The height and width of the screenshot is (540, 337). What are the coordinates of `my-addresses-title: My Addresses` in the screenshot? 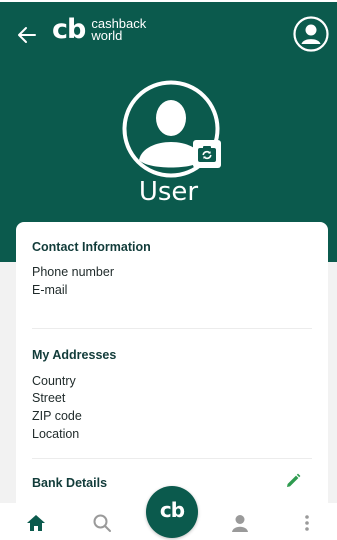 It's located at (74, 355).